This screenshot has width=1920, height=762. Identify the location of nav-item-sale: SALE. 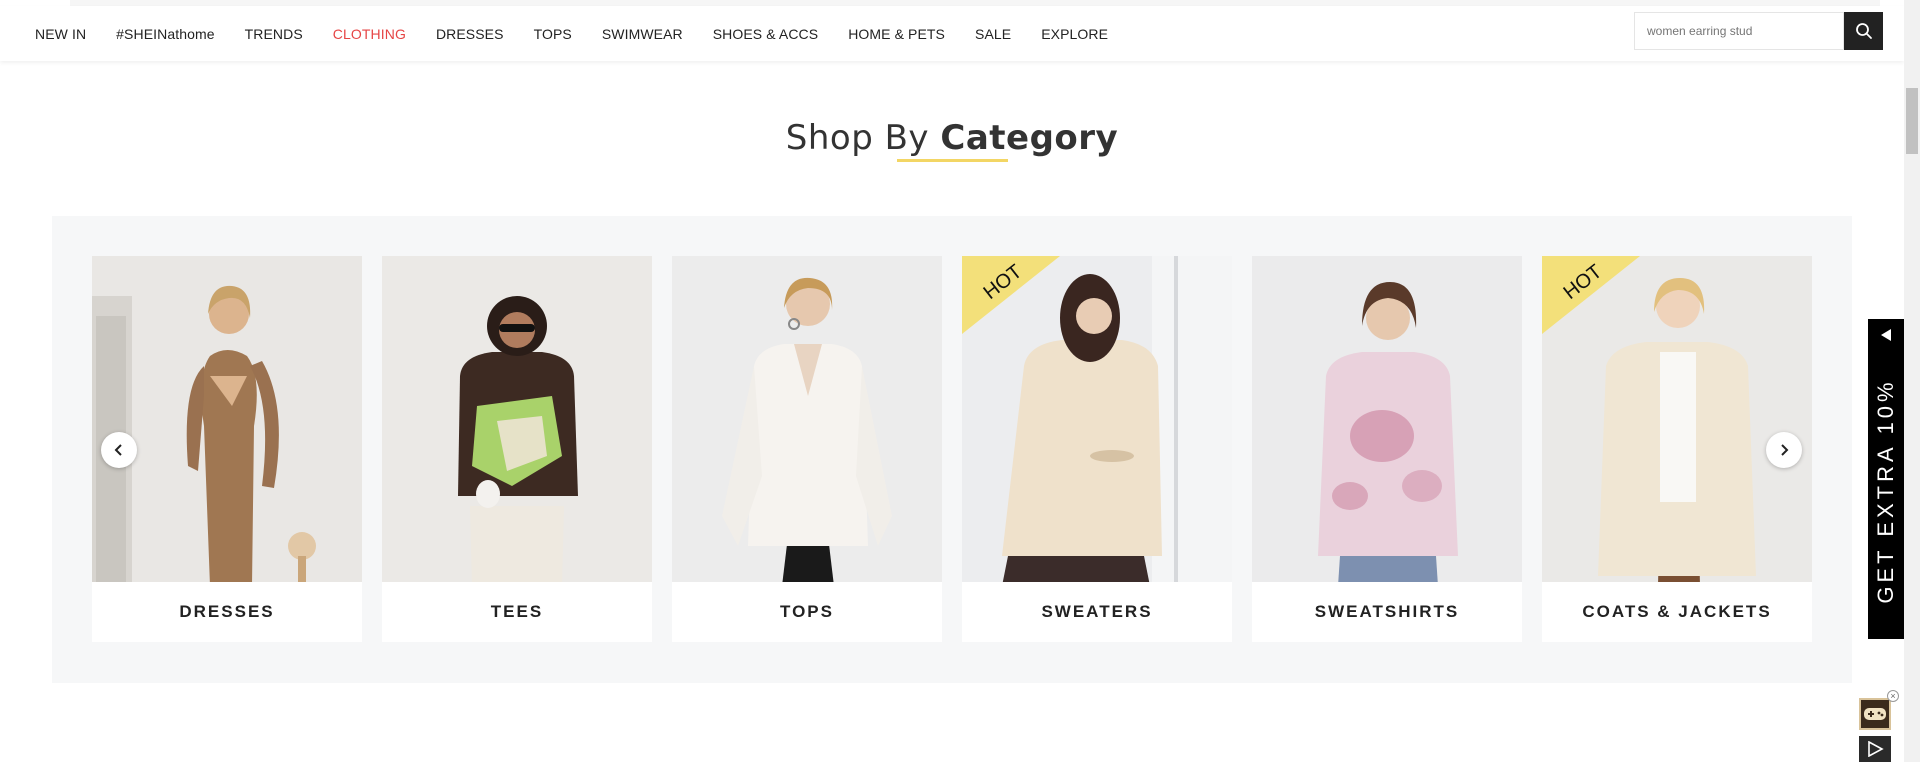
(993, 34).